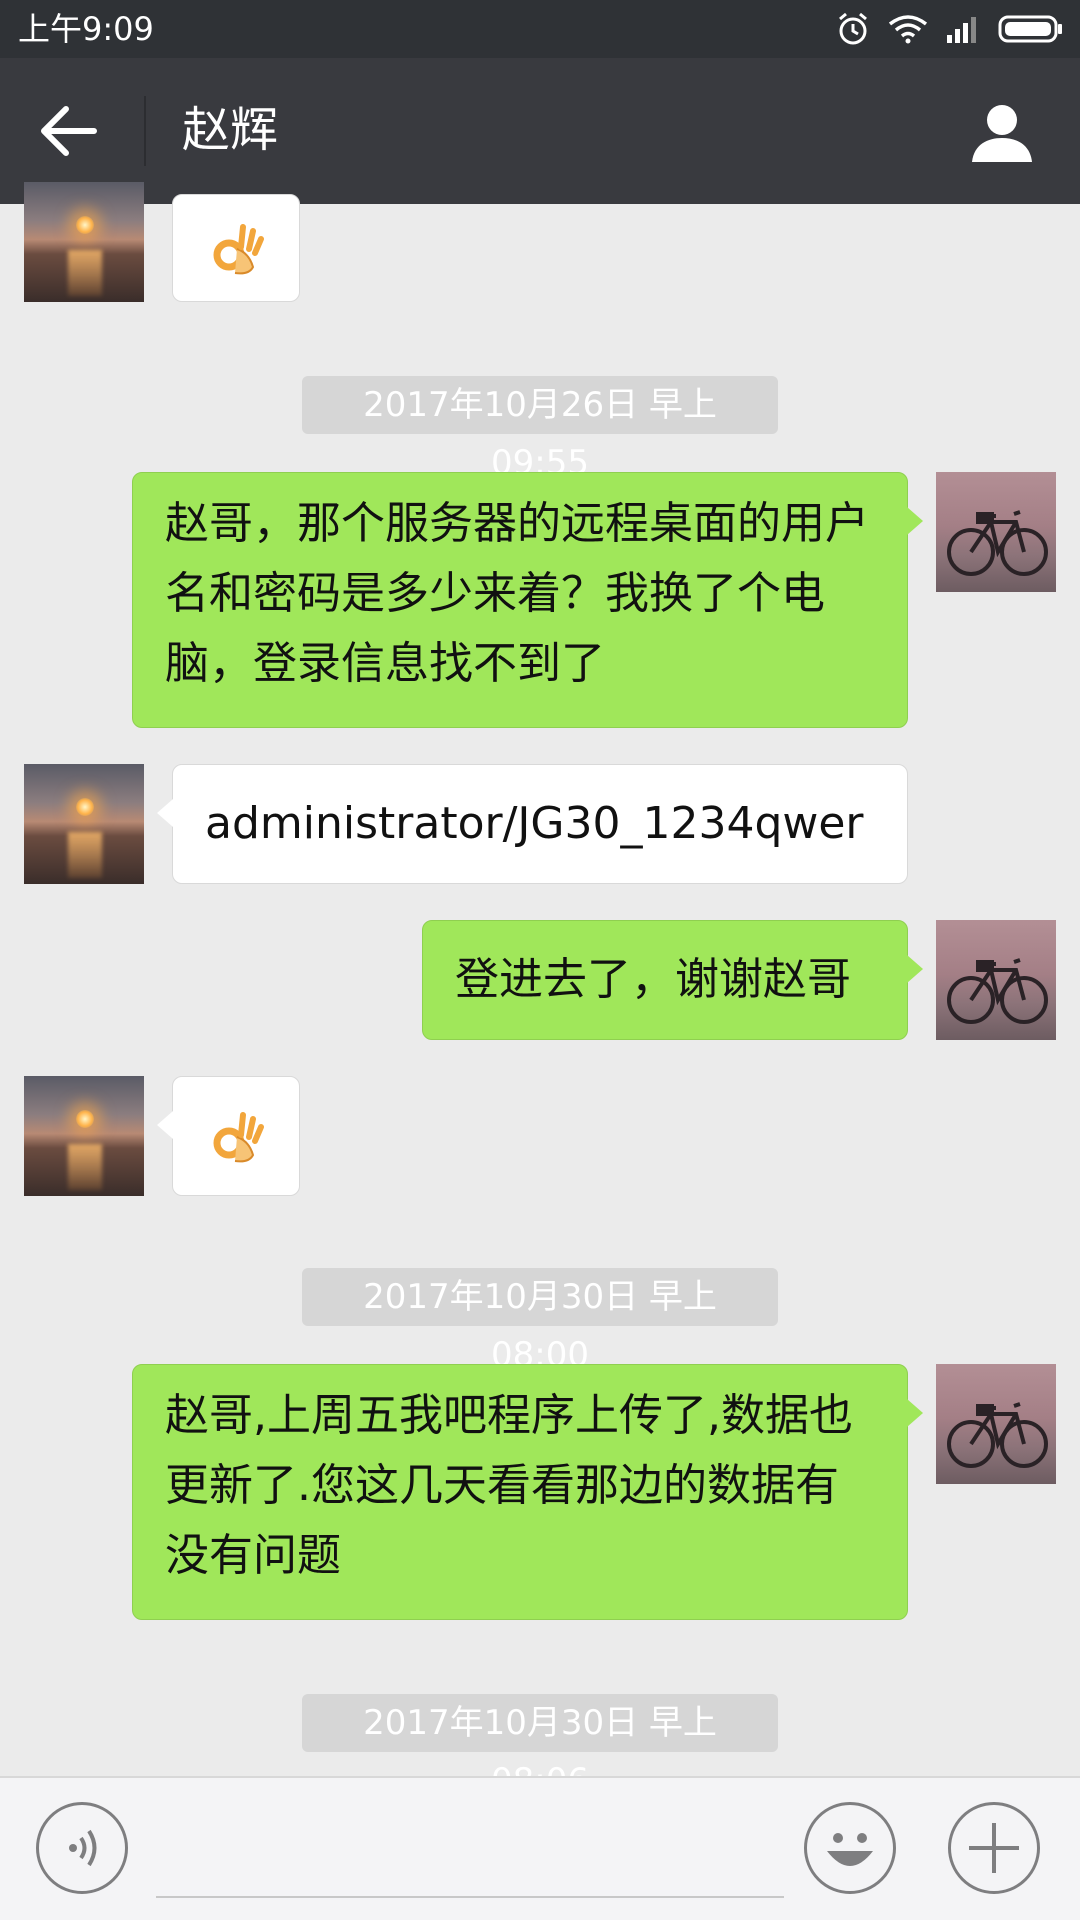 The width and height of the screenshot is (1080, 1920). What do you see at coordinates (540, 131) in the screenshot?
I see `title-bar: 赵辉` at bounding box center [540, 131].